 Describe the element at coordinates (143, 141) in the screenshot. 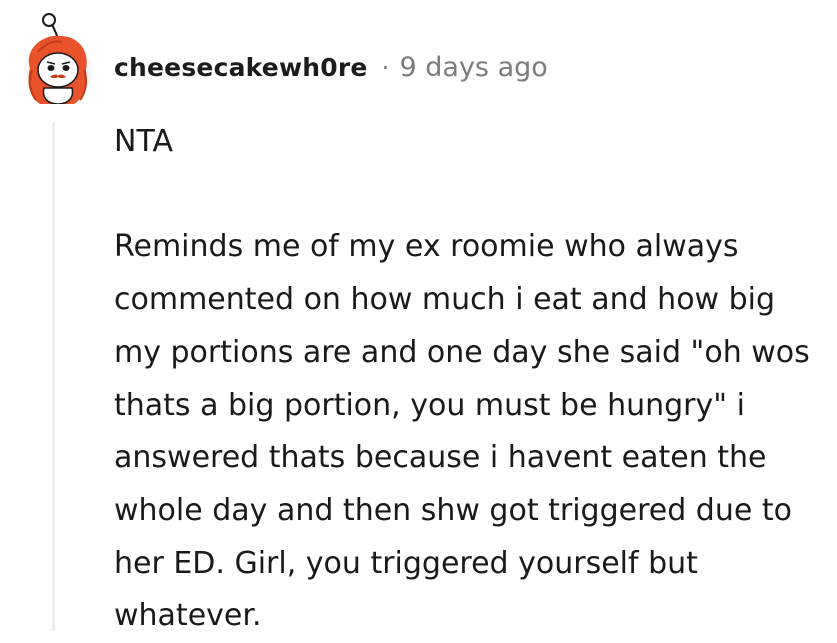

I see `comment-paragraph: NTA` at that location.